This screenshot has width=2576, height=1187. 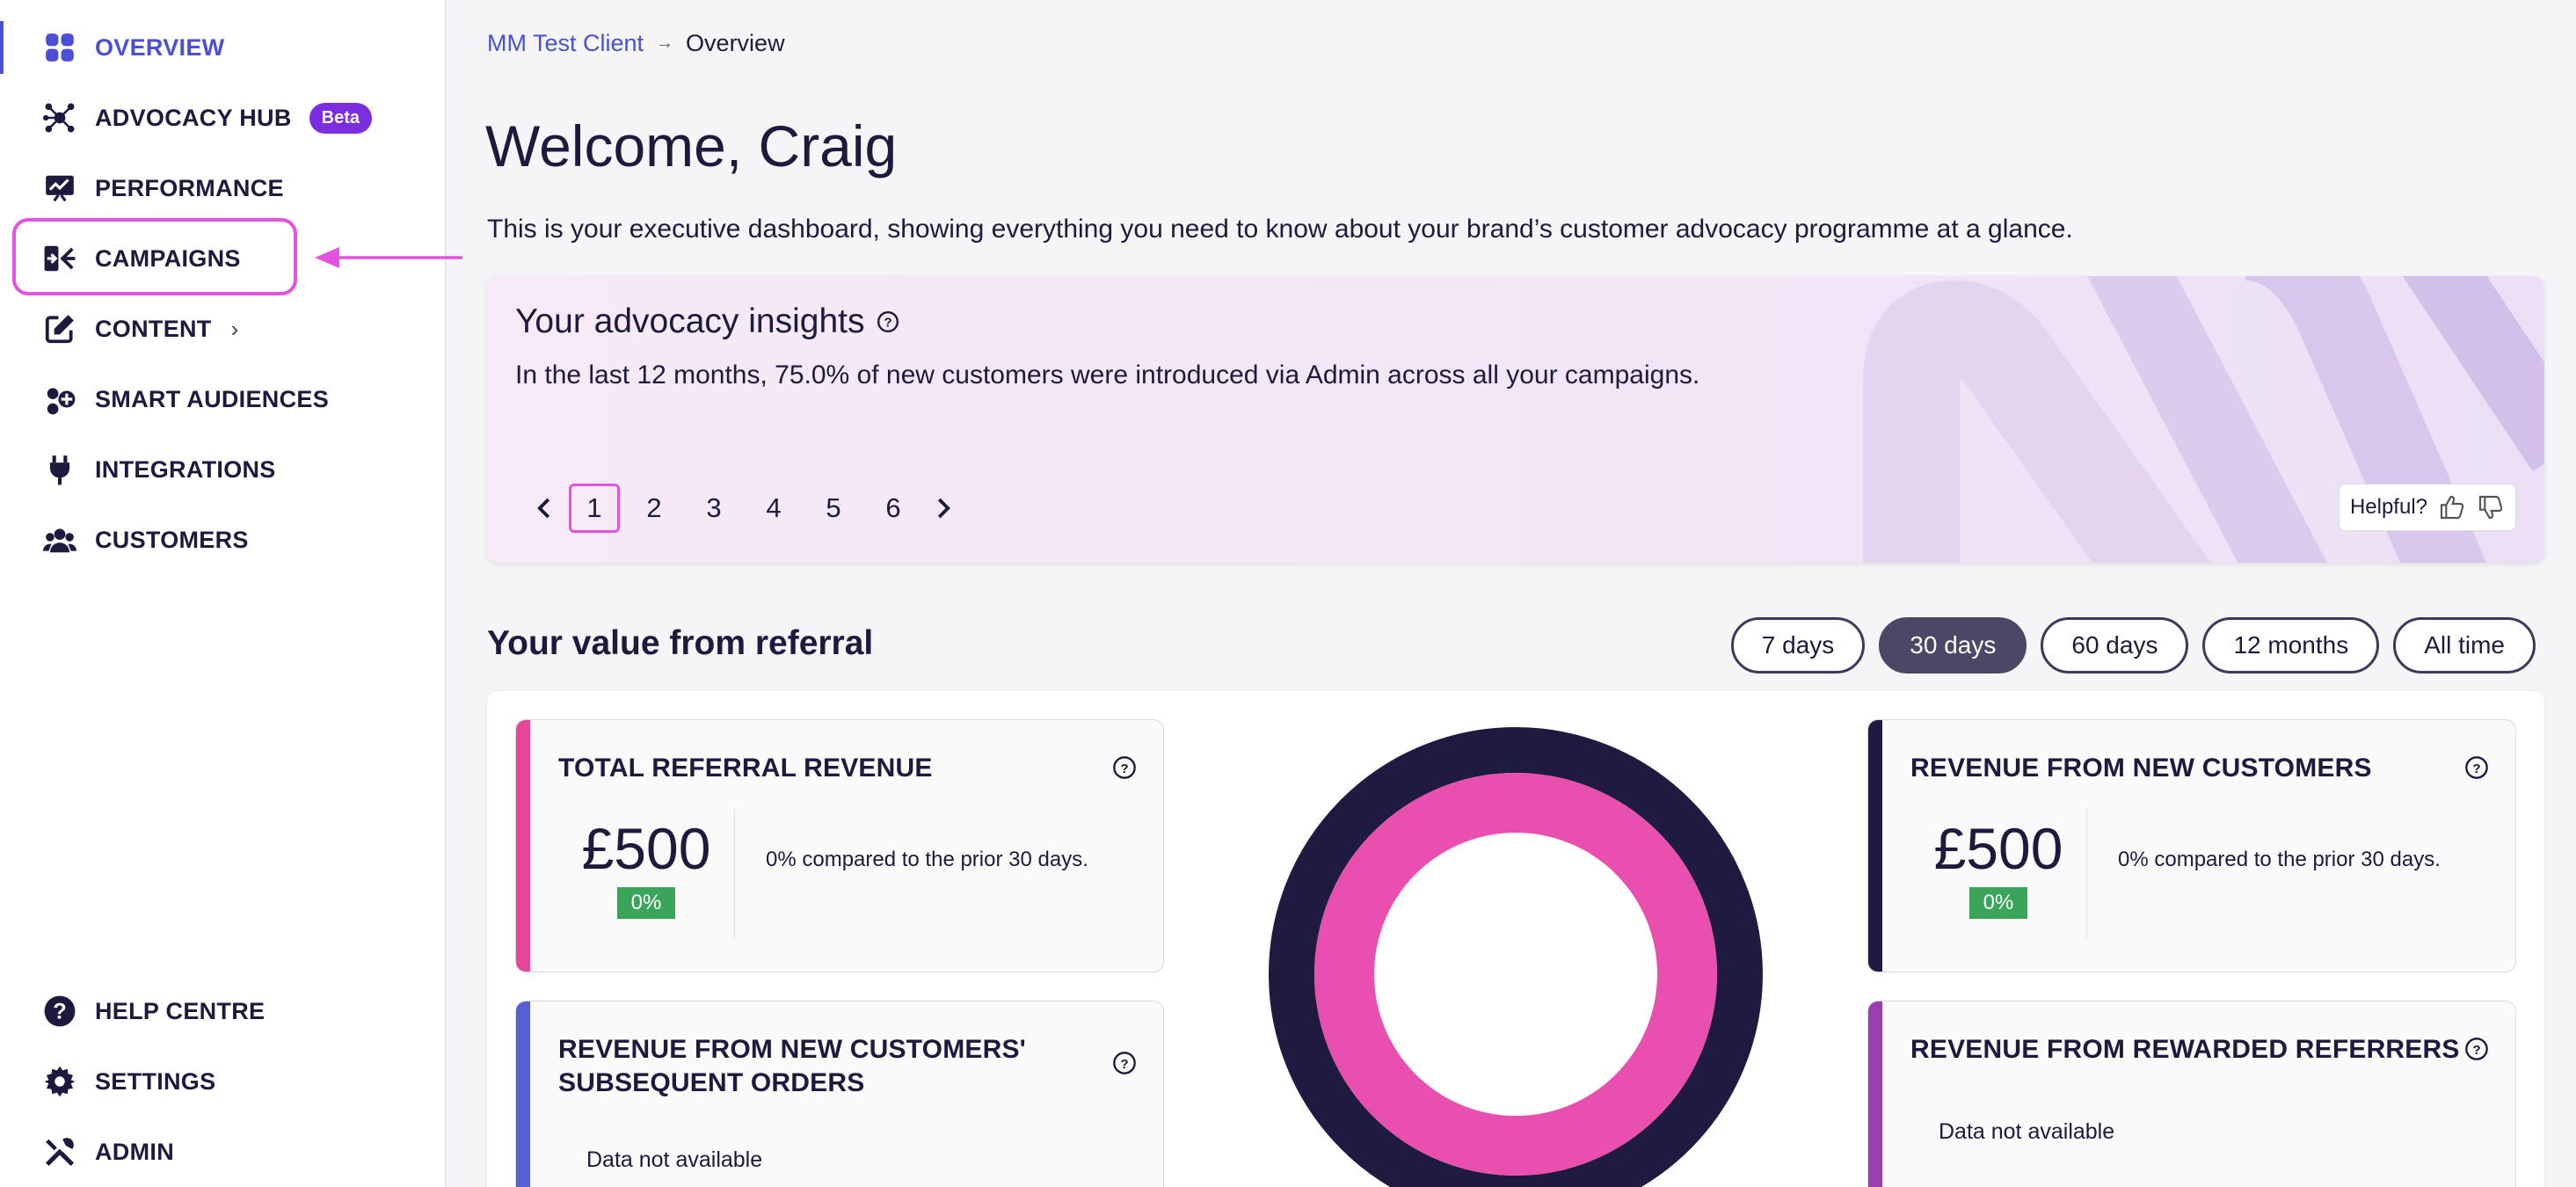 What do you see at coordinates (744, 508) in the screenshot?
I see `insights-pager: 1 2 3 4 5 6` at bounding box center [744, 508].